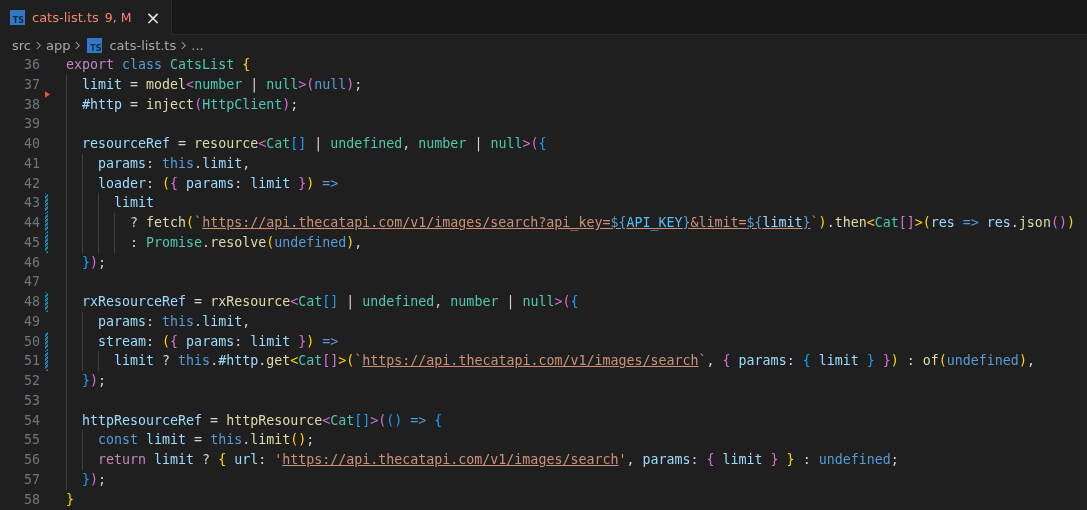  What do you see at coordinates (218, 341) in the screenshot?
I see `code-line: stream: ({ params: limit }) =>` at bounding box center [218, 341].